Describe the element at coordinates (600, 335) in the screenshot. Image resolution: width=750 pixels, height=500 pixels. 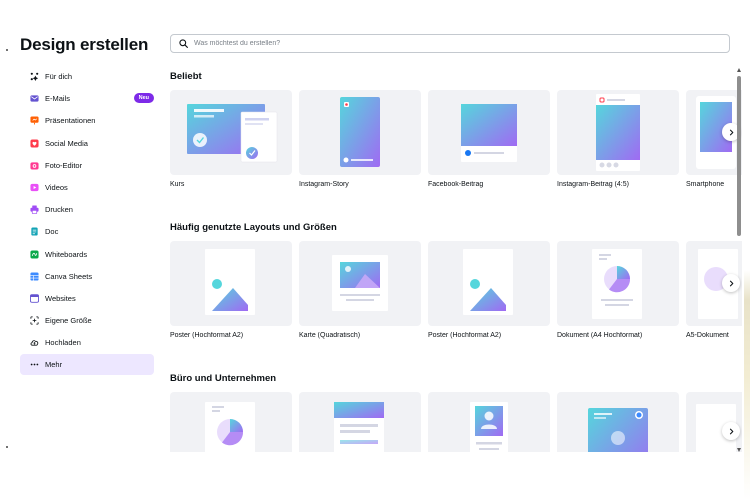
I see `design-card-label: Dokument (A4 Hochformat)` at that location.